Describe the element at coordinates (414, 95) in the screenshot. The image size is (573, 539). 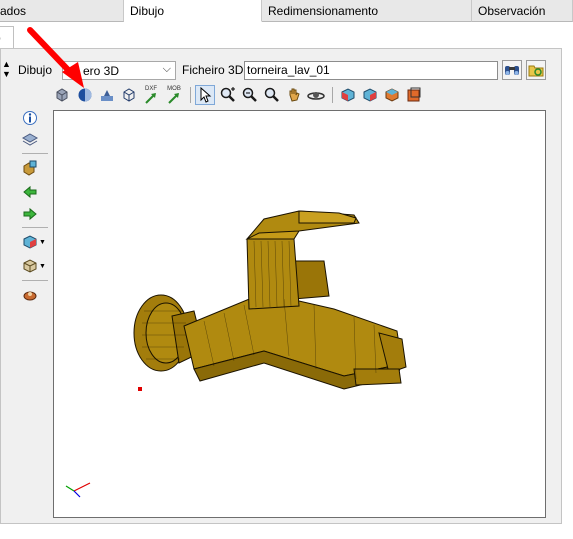
I see `view-iso-icon` at that location.